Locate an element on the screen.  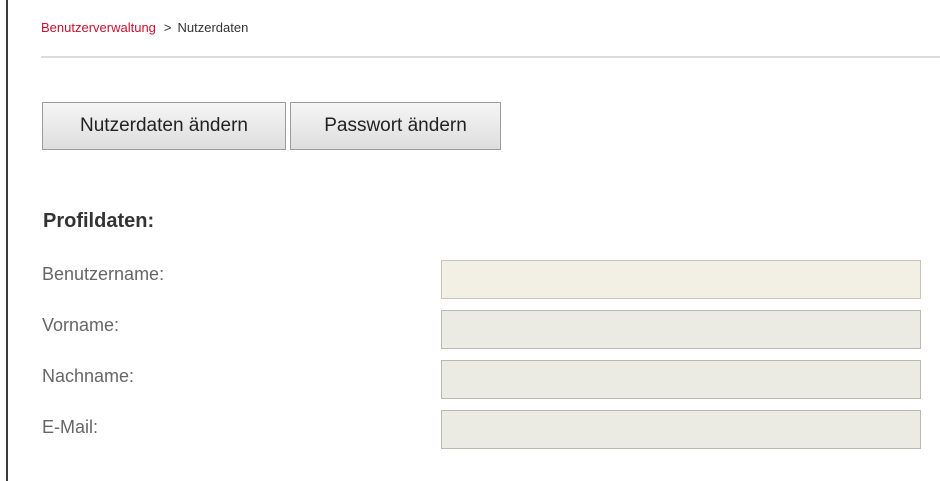
firstname-label: Vorname: is located at coordinates (81, 325).